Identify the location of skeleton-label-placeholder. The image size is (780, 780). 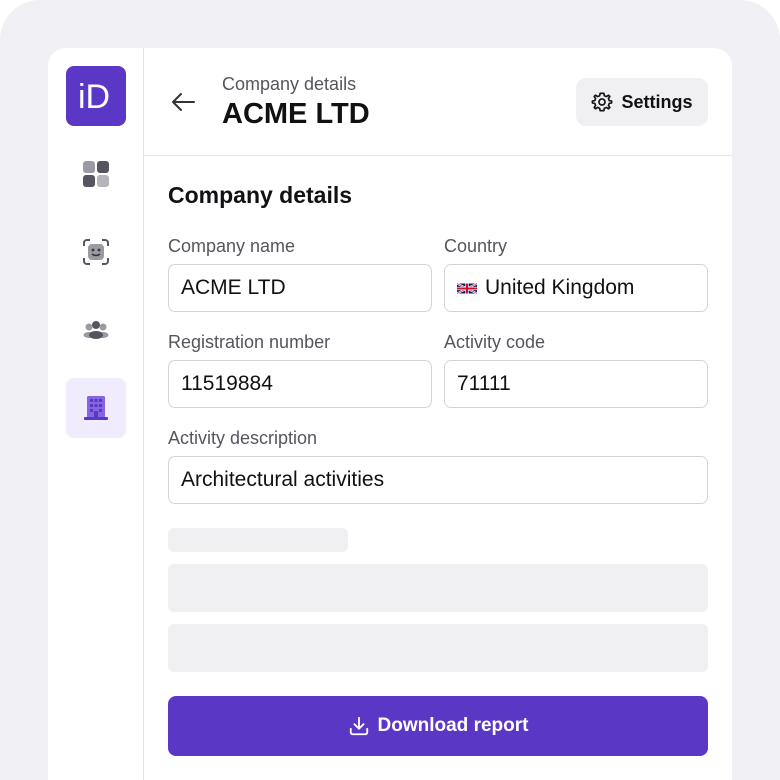
(258, 540).